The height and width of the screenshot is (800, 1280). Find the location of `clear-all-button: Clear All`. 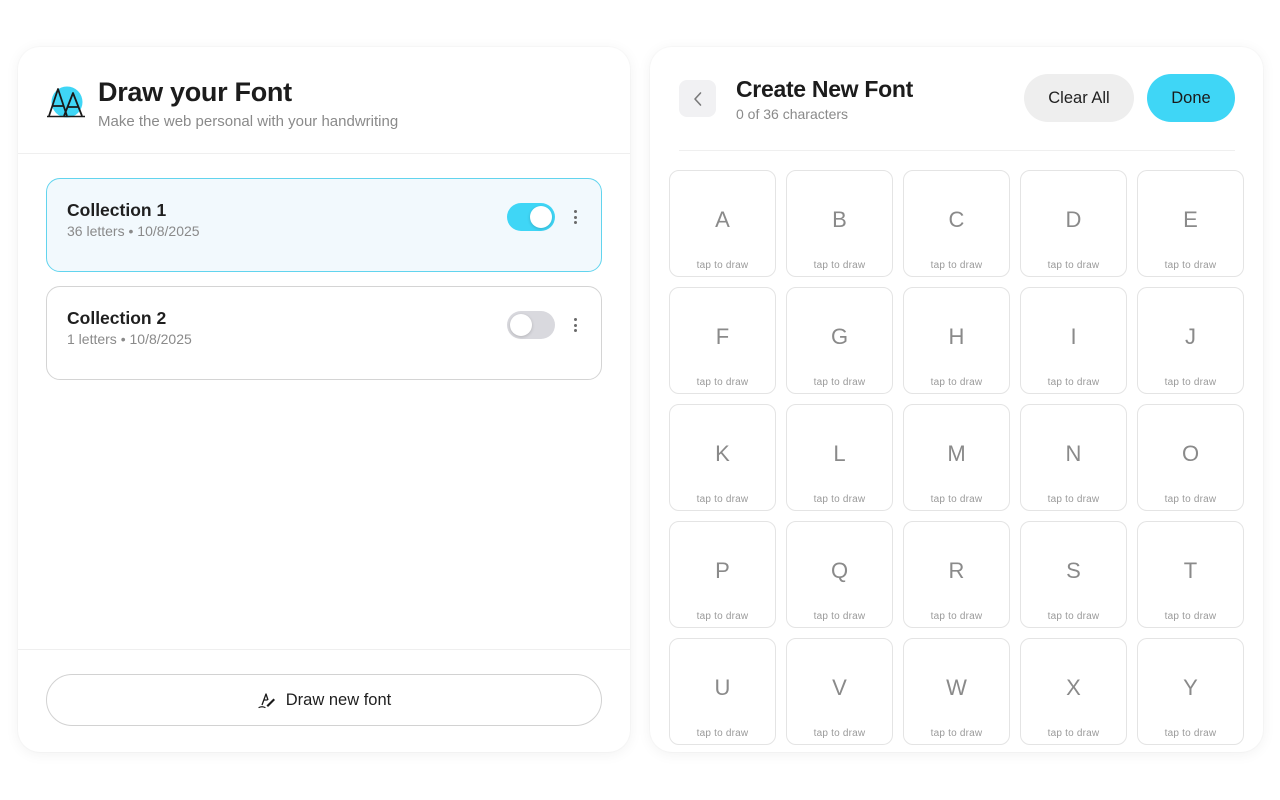

clear-all-button: Clear All is located at coordinates (1079, 98).